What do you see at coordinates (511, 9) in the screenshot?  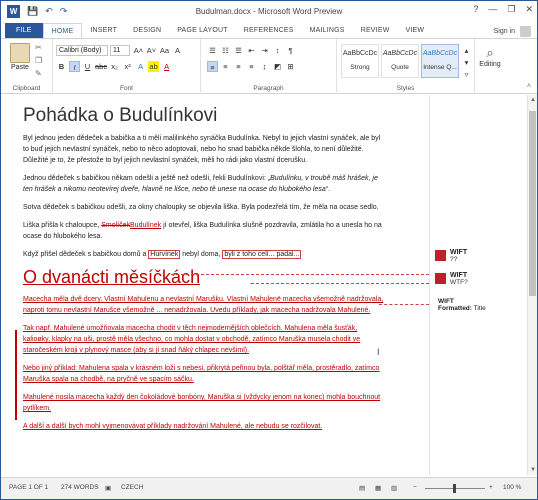 I see `restore-icon: ❐` at bounding box center [511, 9].